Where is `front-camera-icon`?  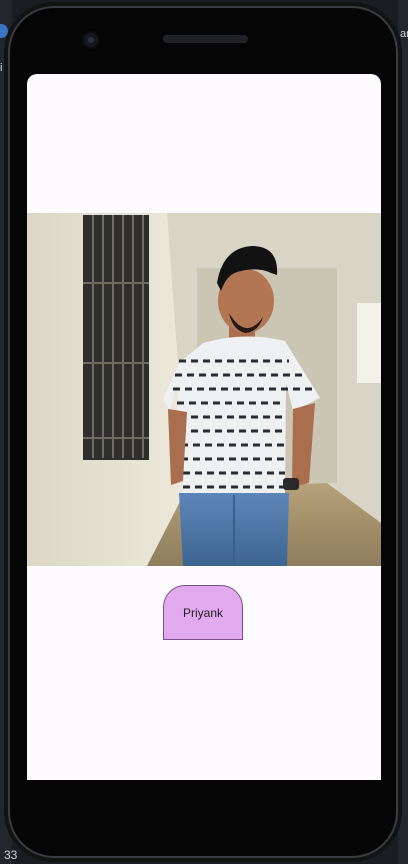
front-camera-icon is located at coordinates (91, 40).